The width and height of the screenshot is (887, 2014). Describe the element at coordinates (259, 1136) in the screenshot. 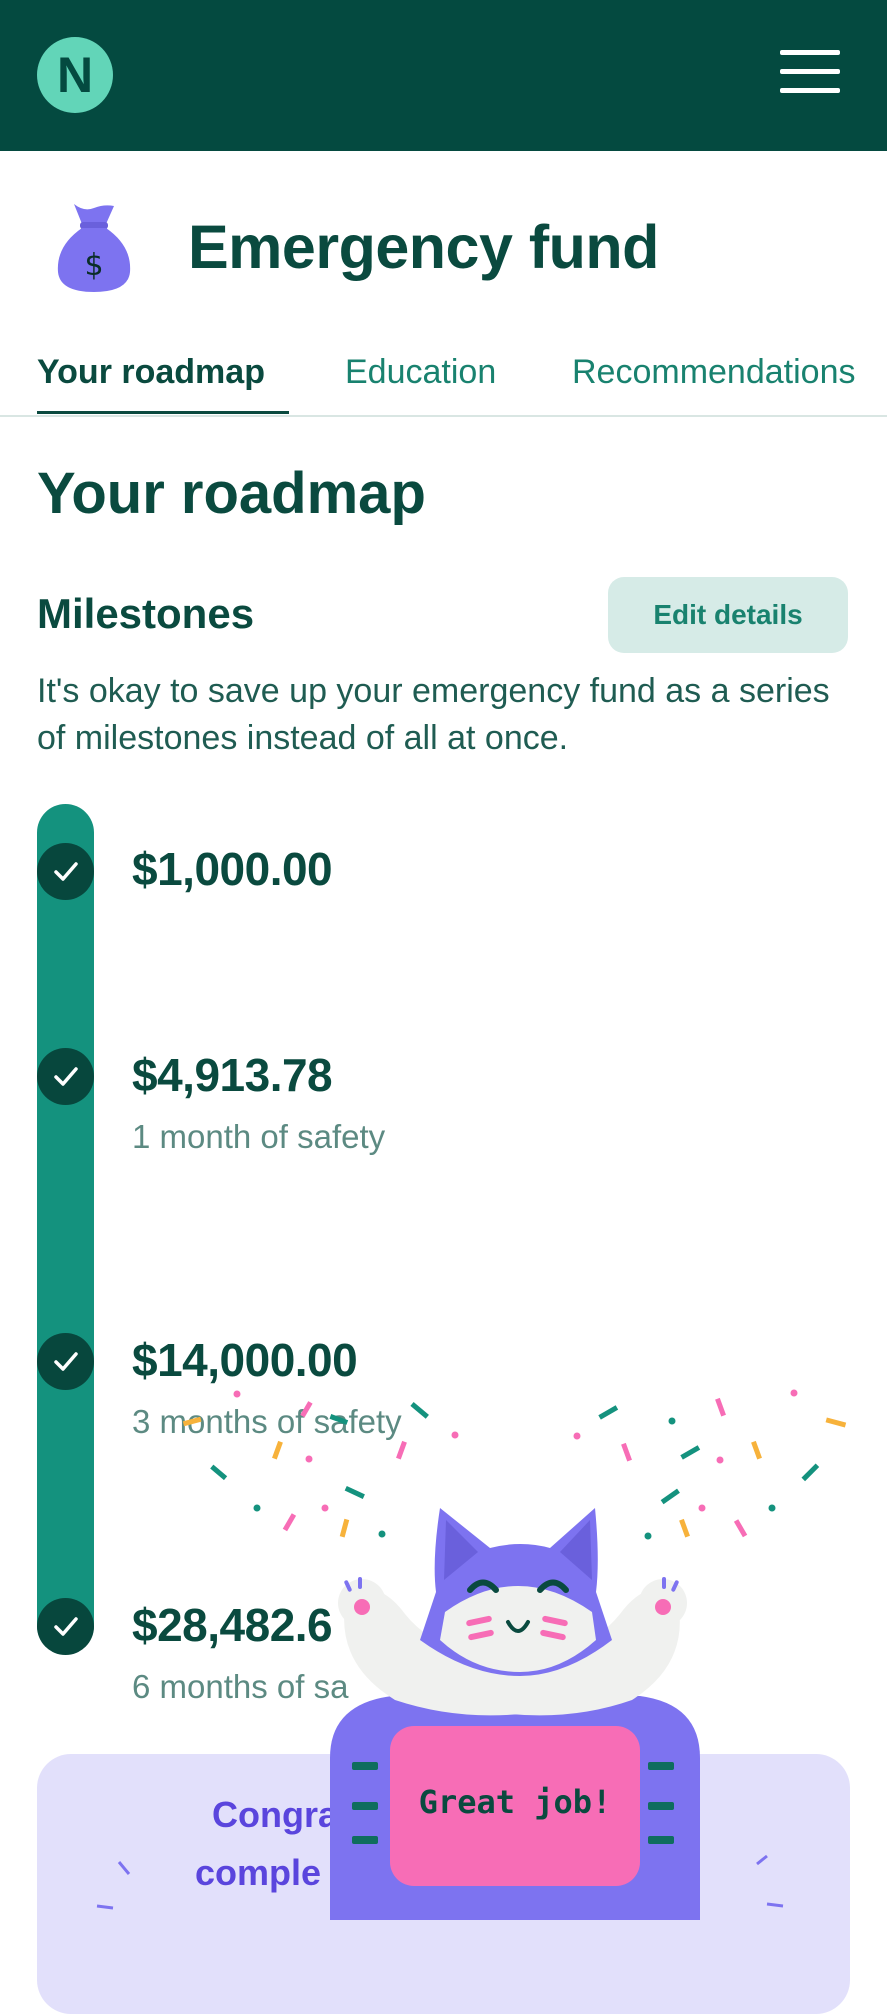

I see `milestone-label: 1 month of safety` at that location.